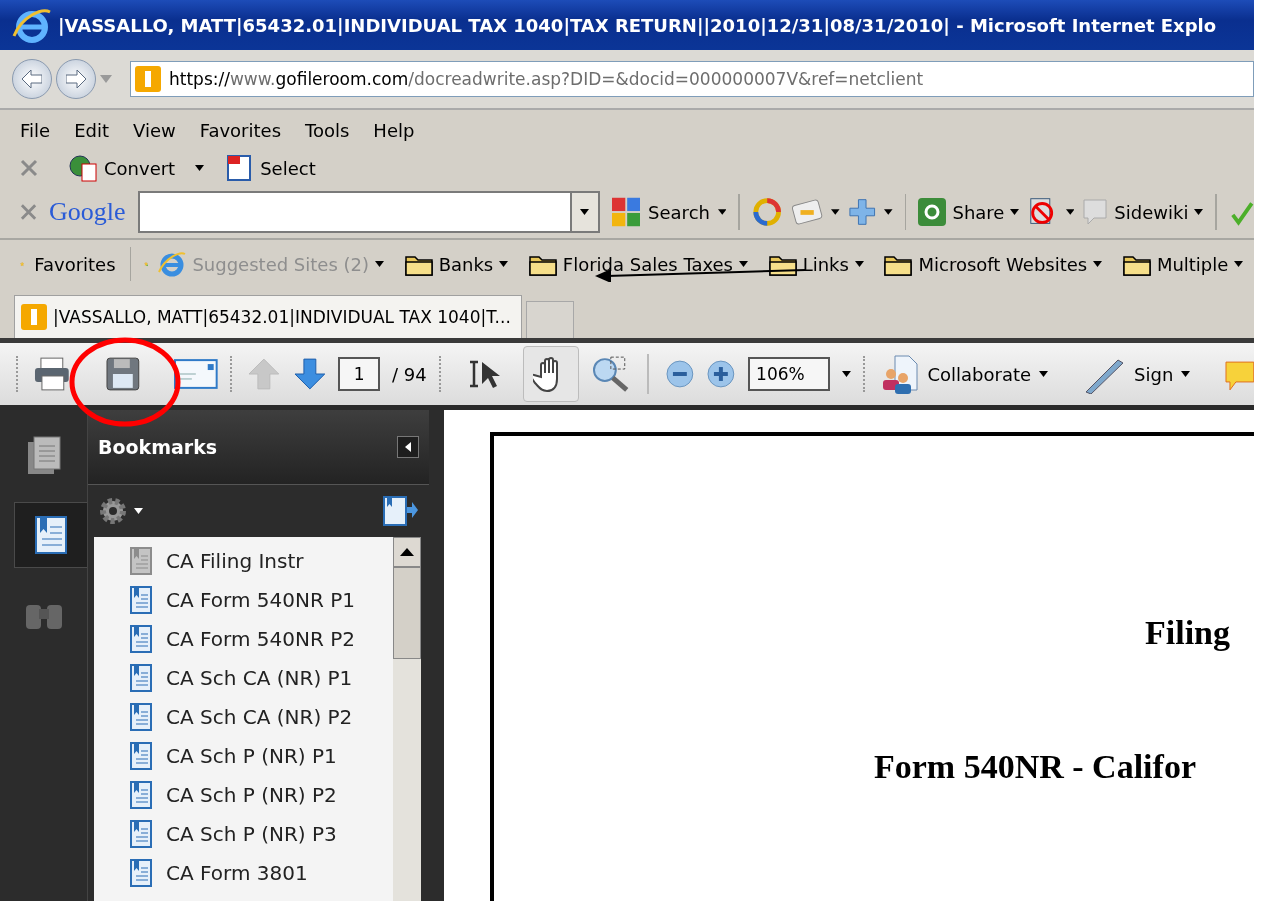  What do you see at coordinates (466, 264) in the screenshot?
I see `favorites-link: Banks` at bounding box center [466, 264].